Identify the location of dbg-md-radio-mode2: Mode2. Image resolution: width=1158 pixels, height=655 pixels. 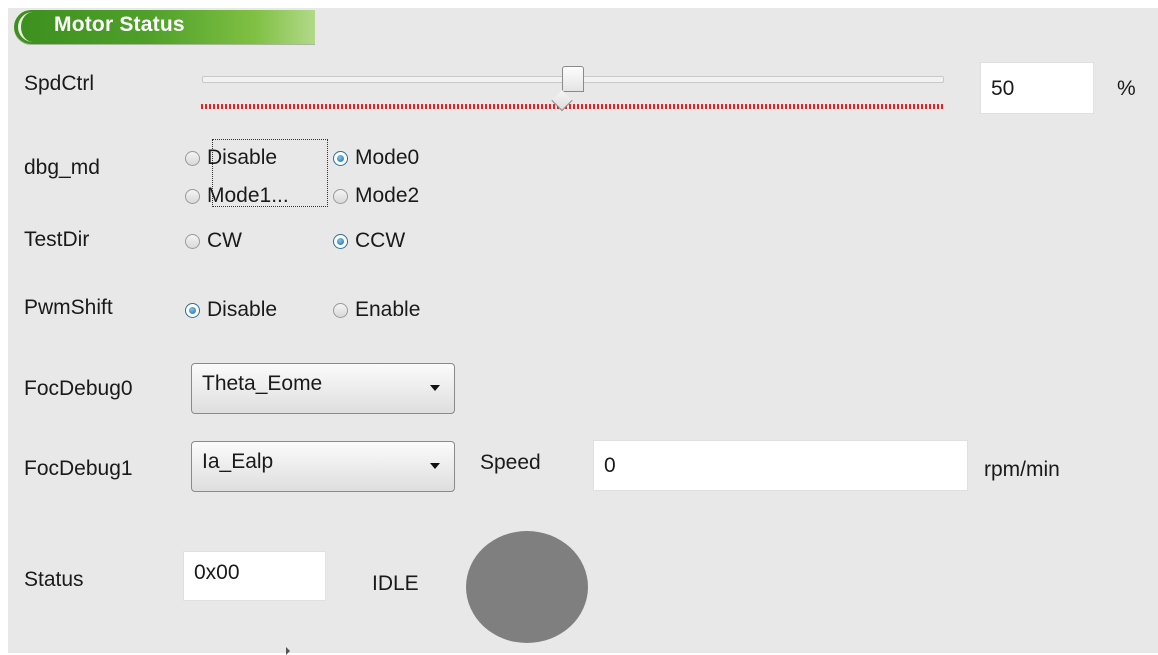
(376, 196).